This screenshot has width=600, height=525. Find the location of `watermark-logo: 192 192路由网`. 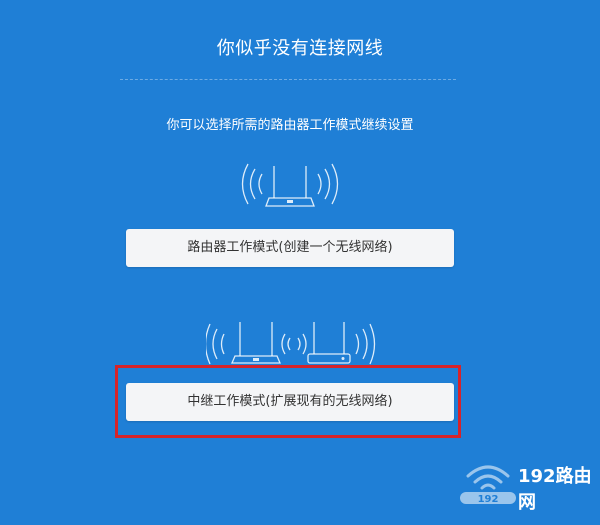

watermark-logo: 192 192路由网 is located at coordinates (527, 482).